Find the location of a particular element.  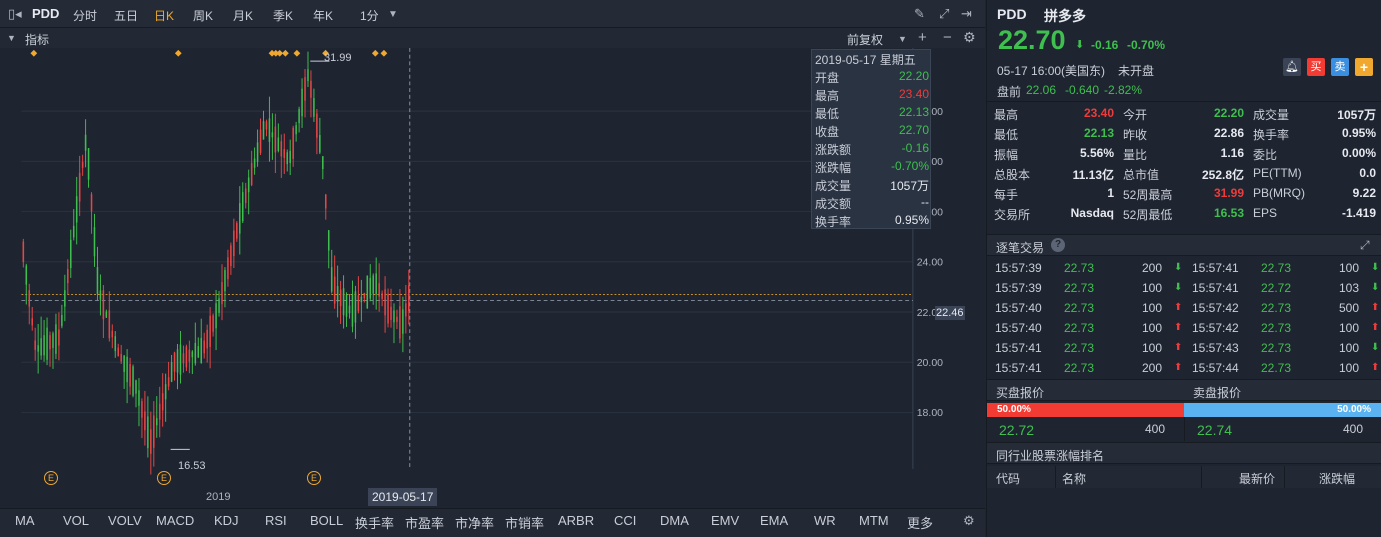

info-row: 成交额 -- is located at coordinates (872, 204).